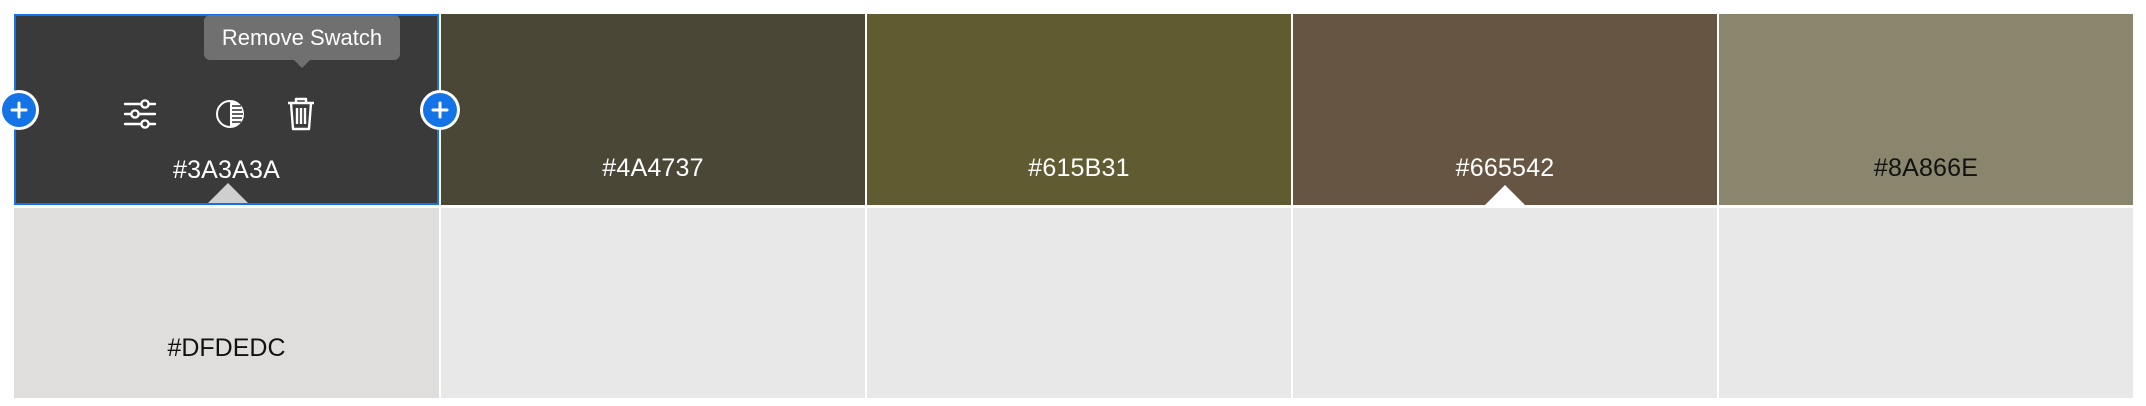  I want to click on swatch-hex: #8A866E, so click(1926, 168).